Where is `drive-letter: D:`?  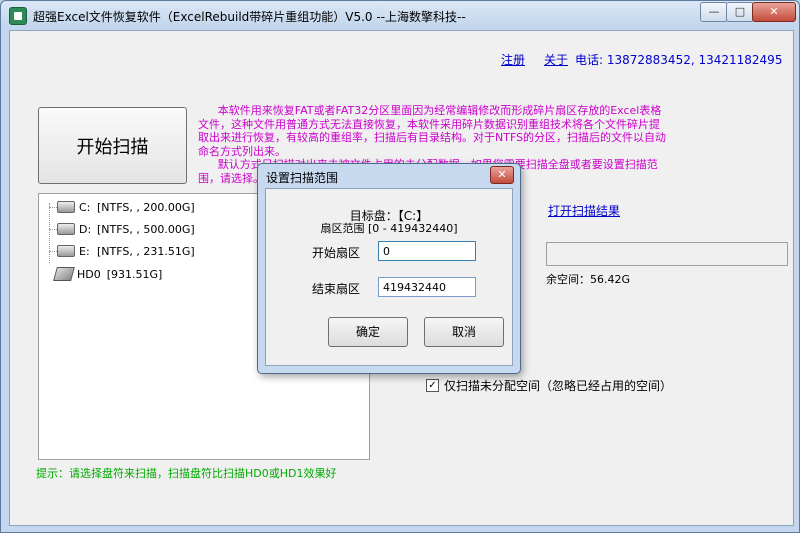 drive-letter: D: is located at coordinates (85, 229).